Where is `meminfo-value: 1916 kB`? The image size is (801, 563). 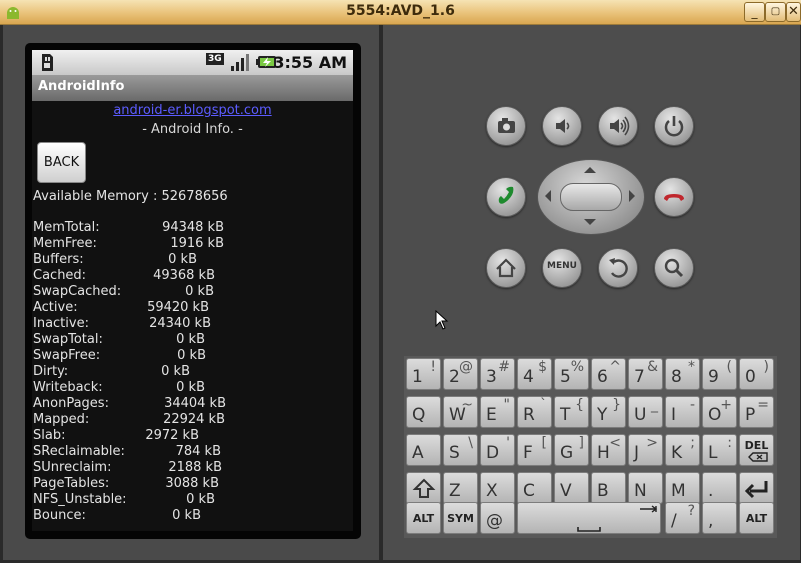
meminfo-value: 1916 kB is located at coordinates (197, 243).